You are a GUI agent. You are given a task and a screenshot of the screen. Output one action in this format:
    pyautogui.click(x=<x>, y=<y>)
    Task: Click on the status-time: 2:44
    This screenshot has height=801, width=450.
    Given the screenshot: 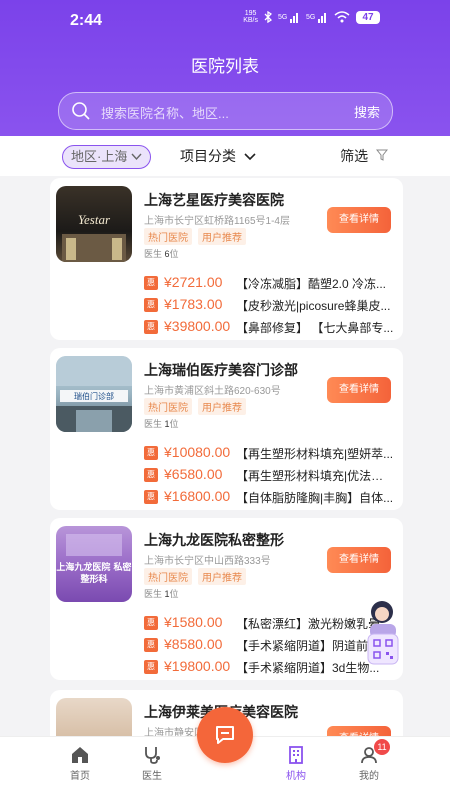 What is the action you would take?
    pyautogui.click(x=86, y=20)
    